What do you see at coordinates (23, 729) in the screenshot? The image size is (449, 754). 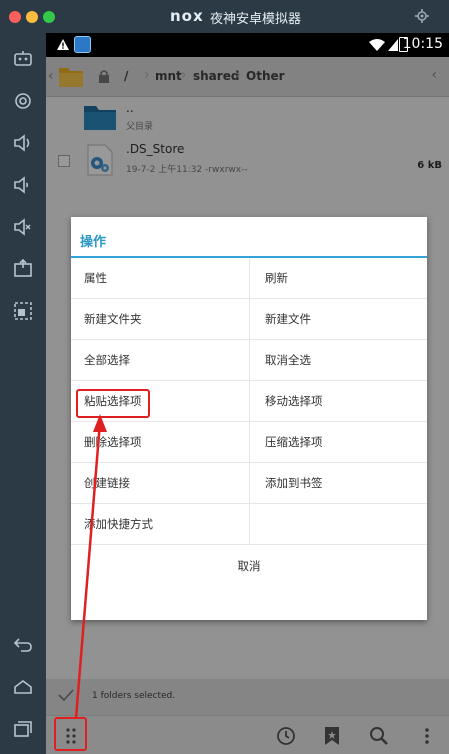 I see `recent-apps-icon` at bounding box center [23, 729].